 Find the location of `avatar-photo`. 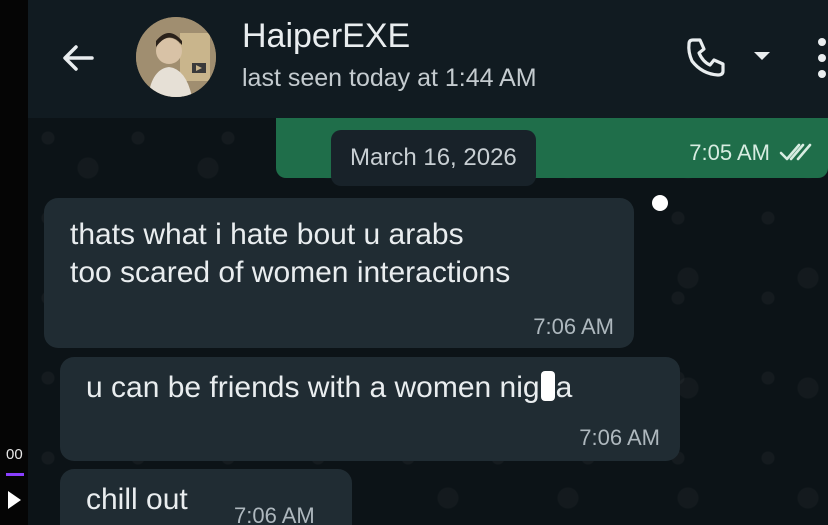

avatar-photo is located at coordinates (176, 57).